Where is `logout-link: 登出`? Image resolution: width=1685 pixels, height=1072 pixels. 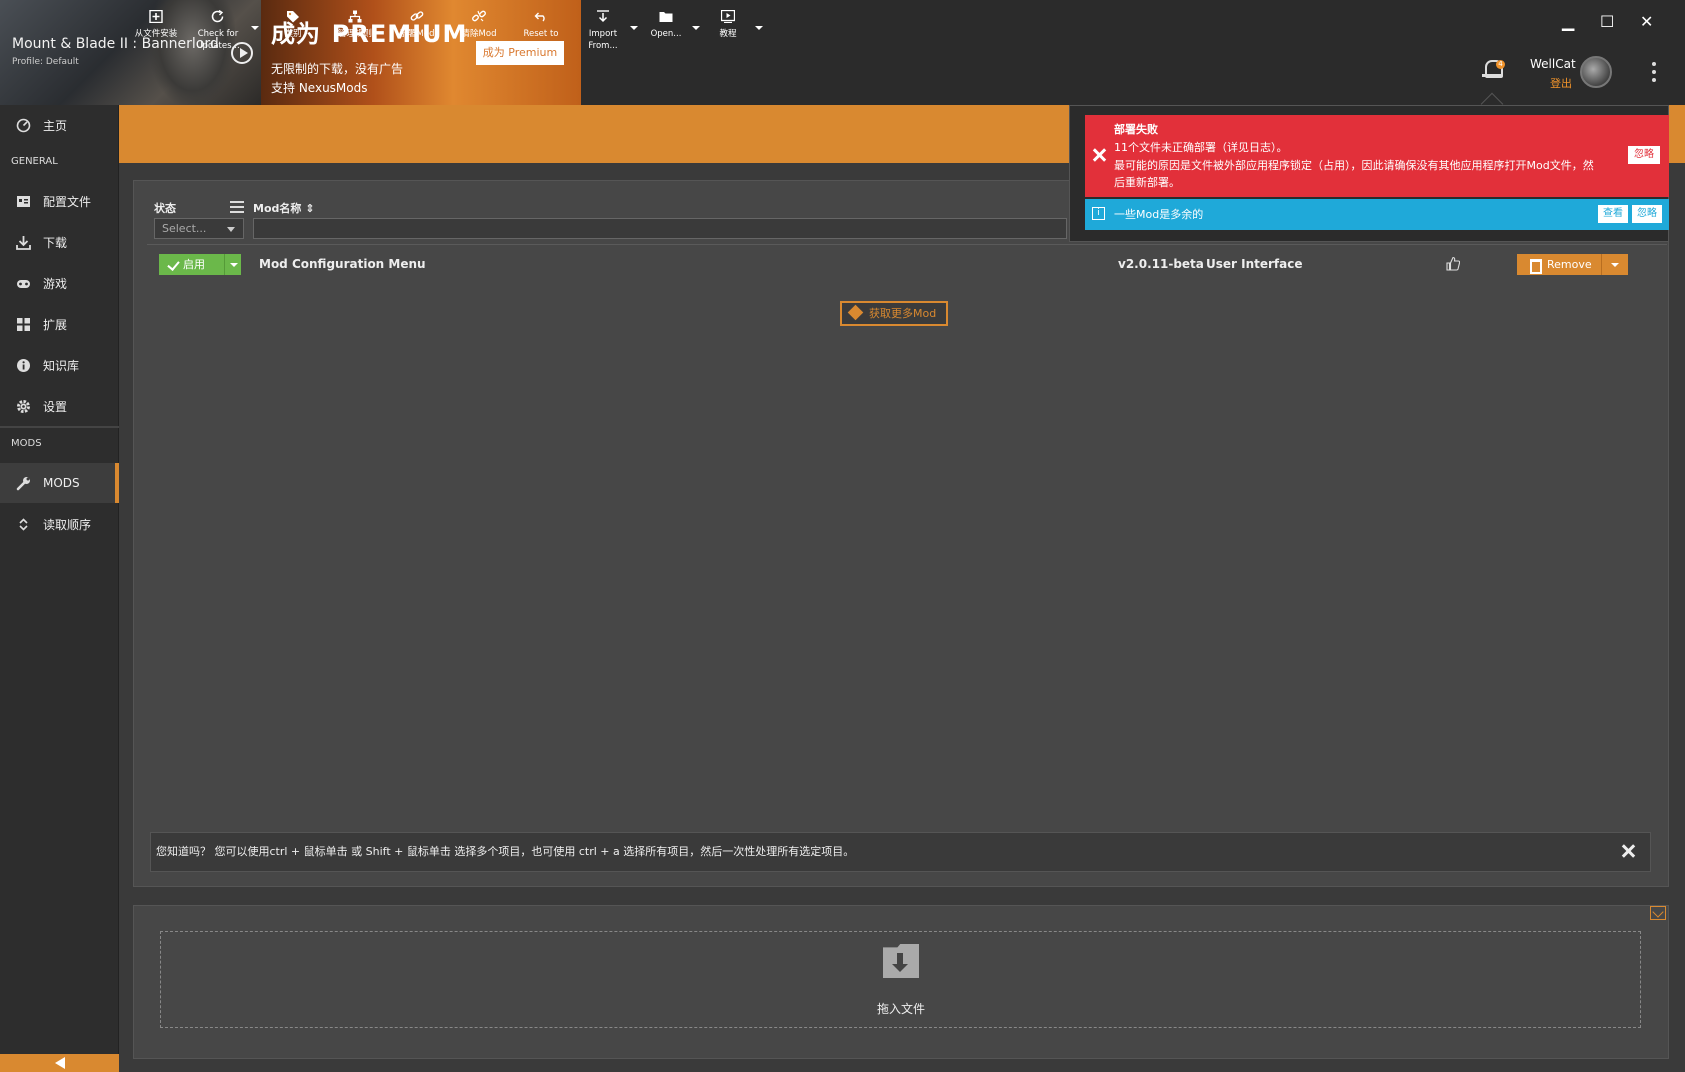 logout-link: 登出 is located at coordinates (1561, 83).